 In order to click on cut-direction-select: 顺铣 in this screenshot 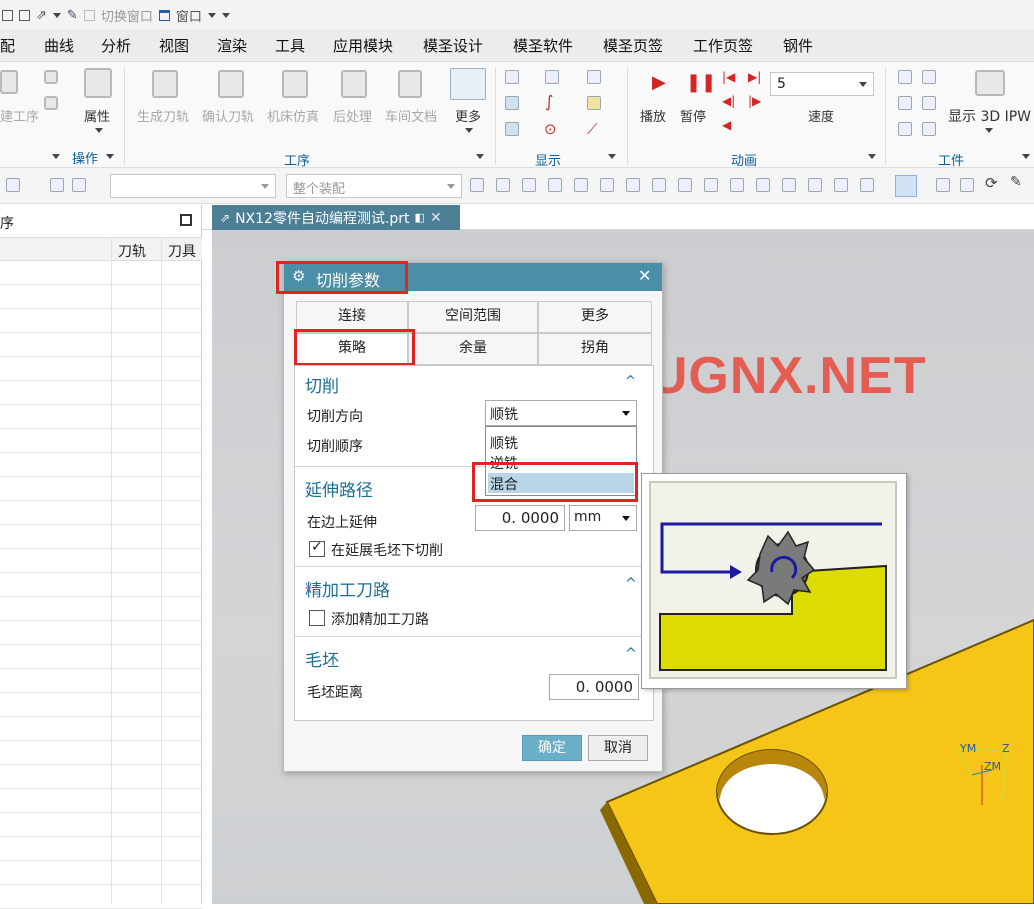, I will do `click(561, 413)`.